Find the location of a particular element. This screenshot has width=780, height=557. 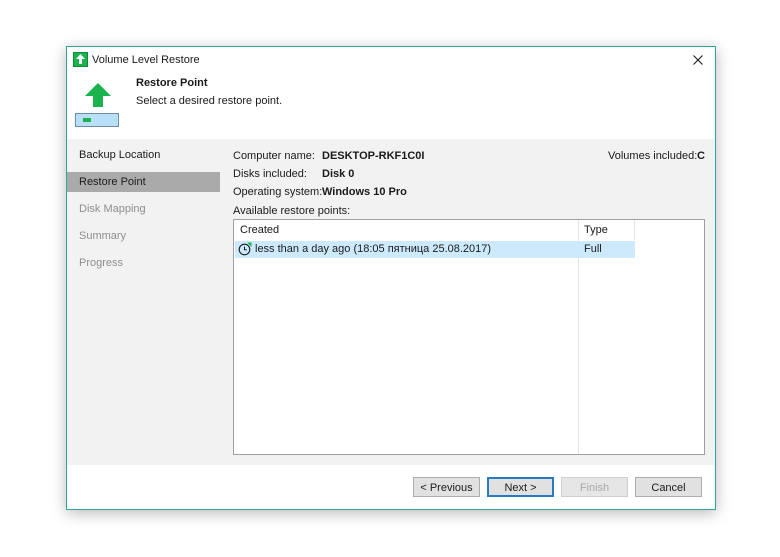

operating-system-label: Operating system: is located at coordinates (278, 192).